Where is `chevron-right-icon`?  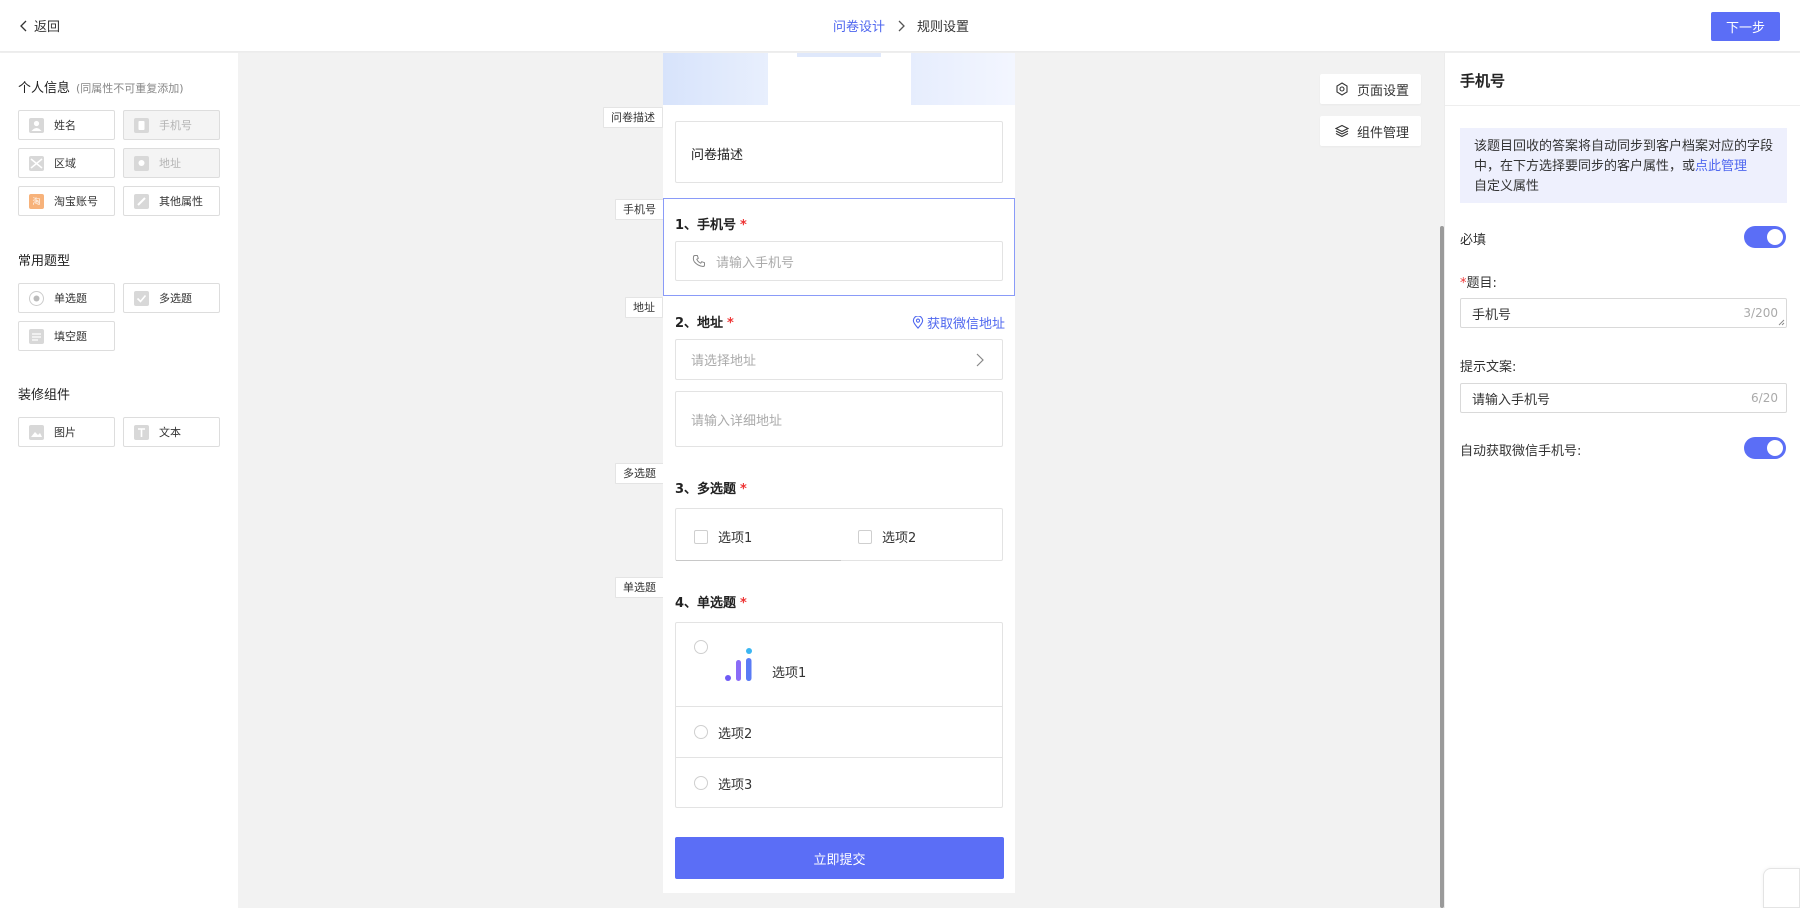
chevron-right-icon is located at coordinates (901, 26).